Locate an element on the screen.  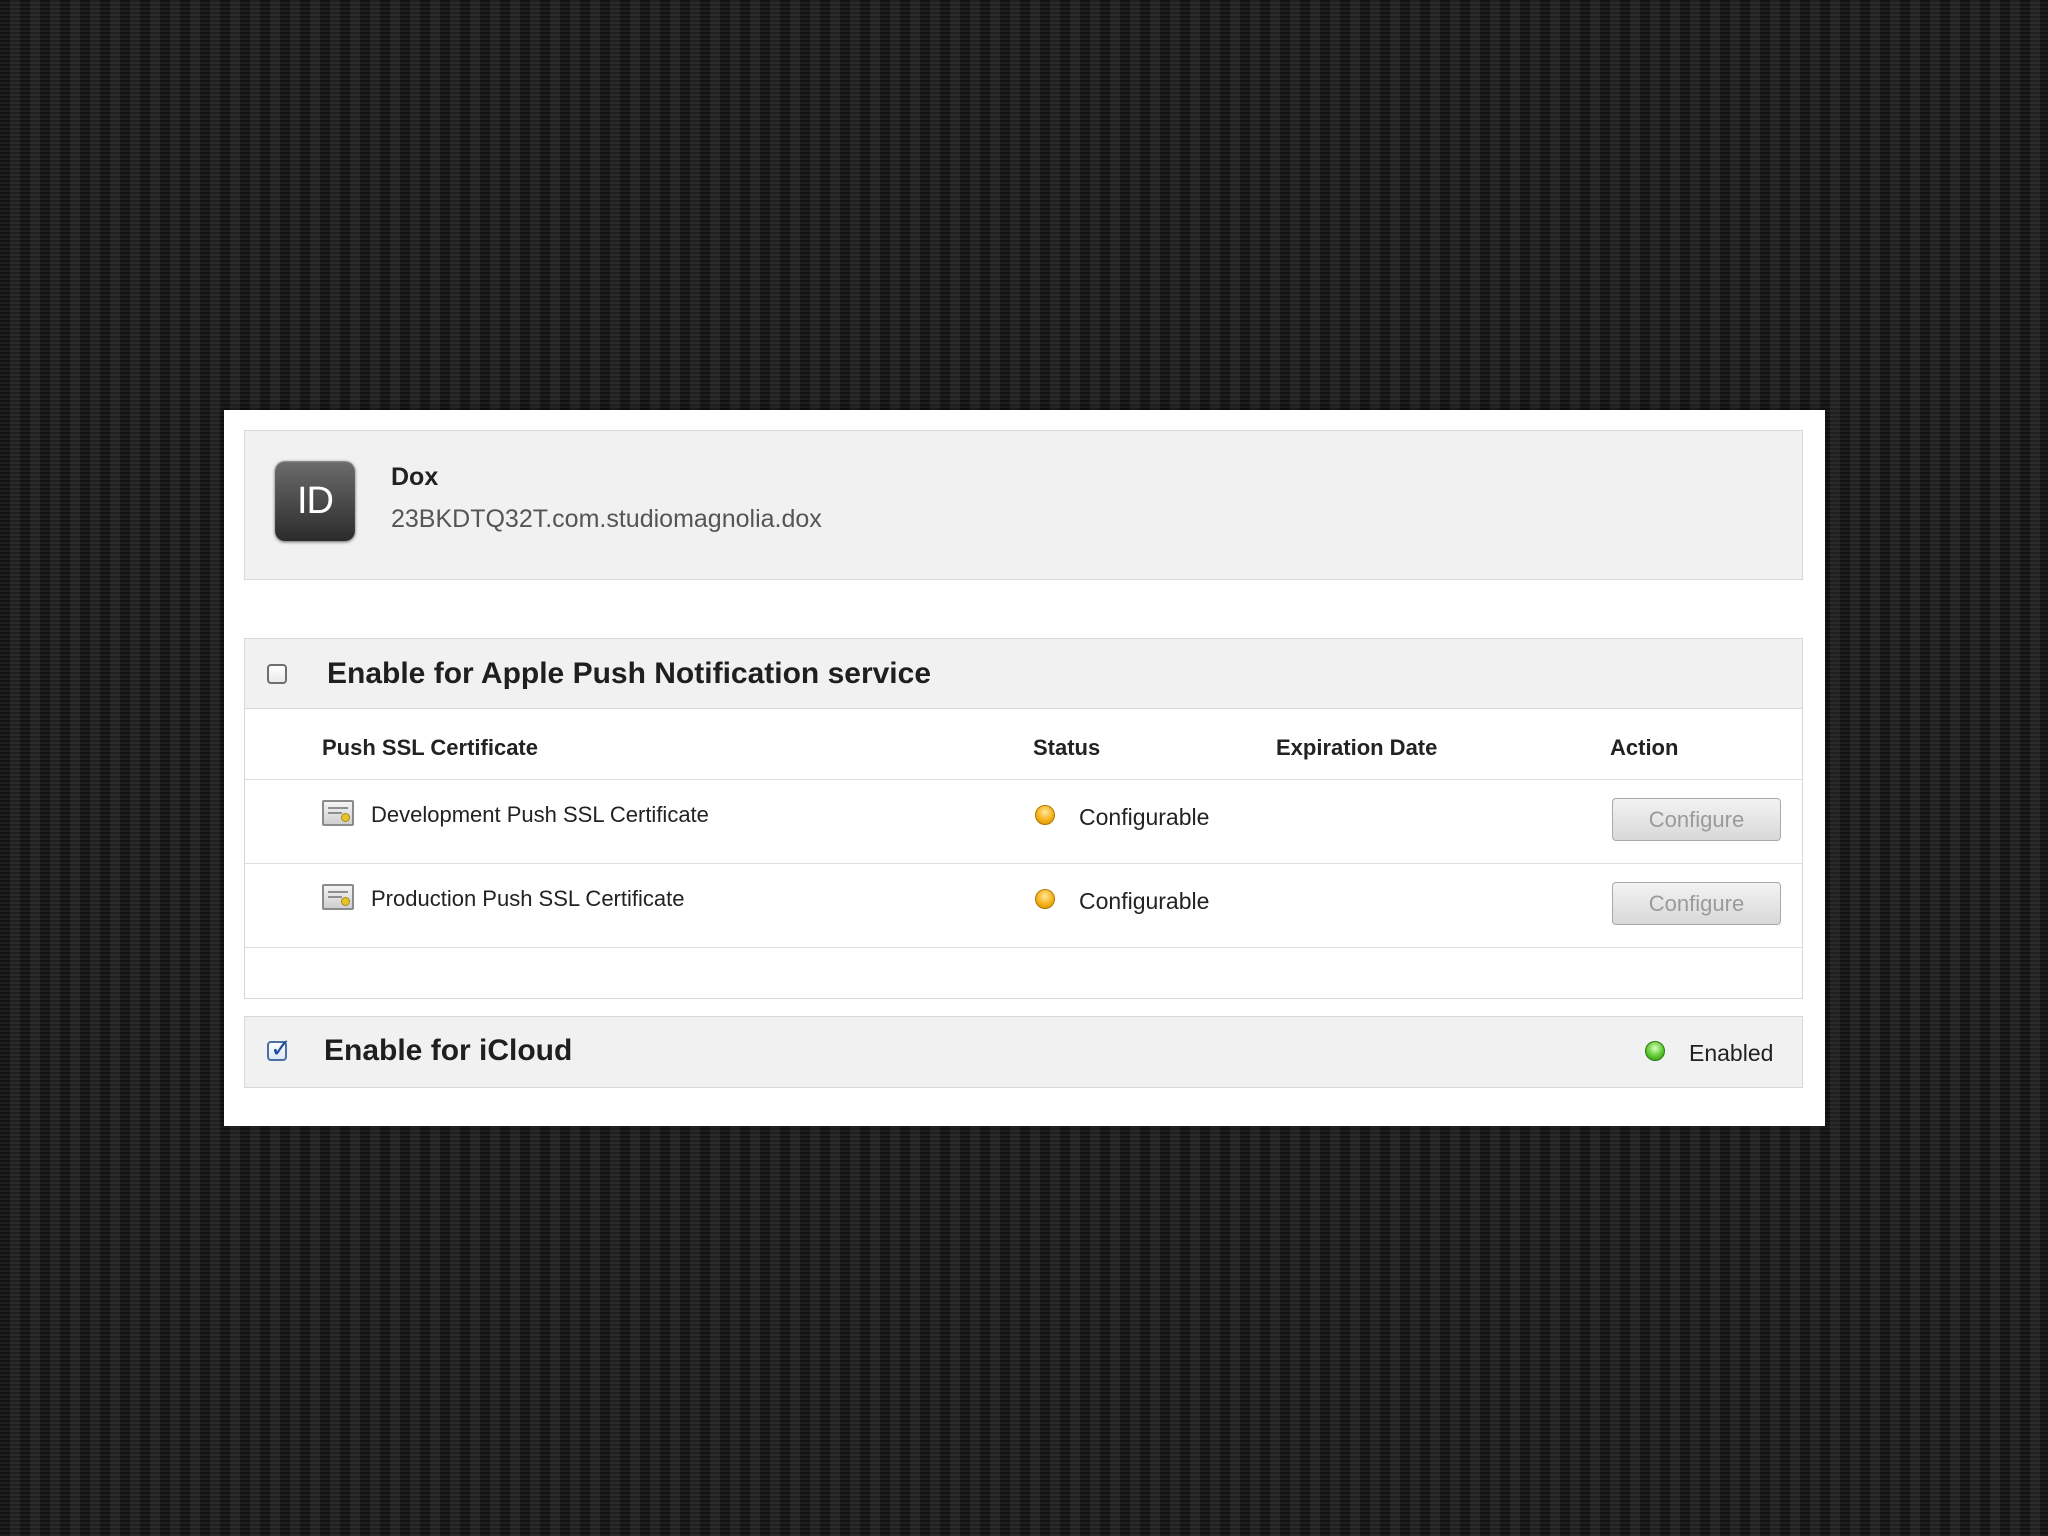
certificate-name: Development Push SSL Certificate is located at coordinates (540, 814).